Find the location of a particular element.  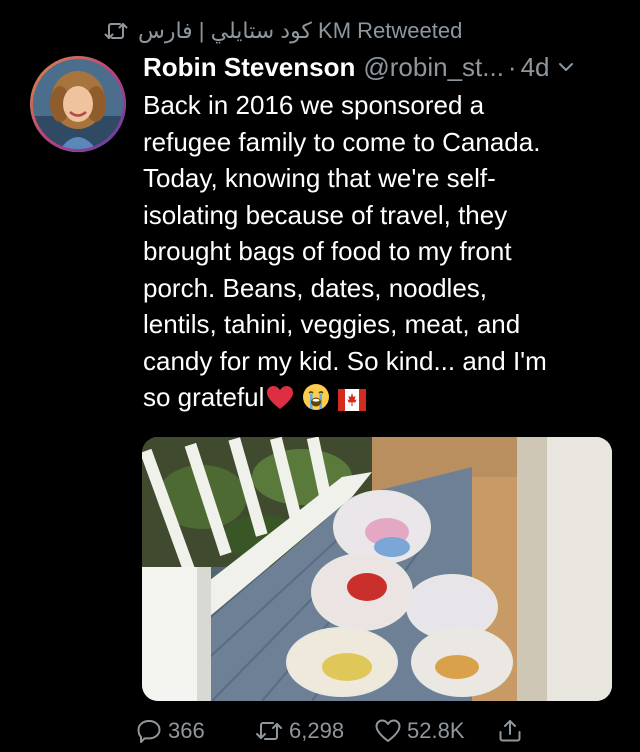

tweet-text-line: porch. Beans, dates, noodles, is located at coordinates (315, 287).